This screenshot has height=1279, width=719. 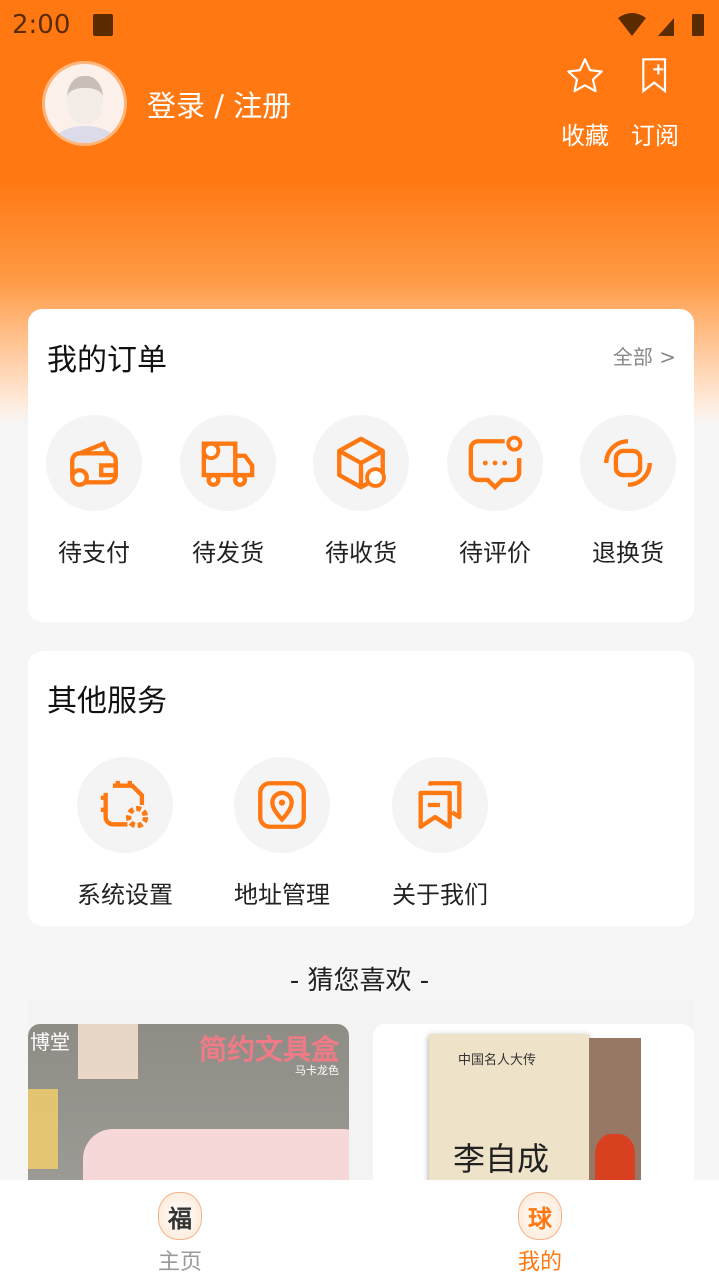 I want to click on star-icon, so click(x=585, y=75).